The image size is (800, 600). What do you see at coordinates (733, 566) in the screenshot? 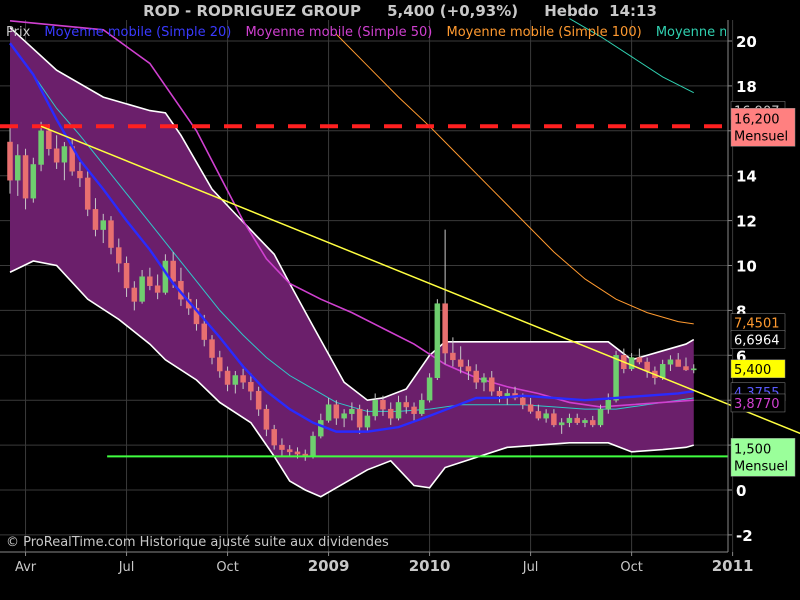
I see `x-tick-label: 2011` at bounding box center [733, 566].